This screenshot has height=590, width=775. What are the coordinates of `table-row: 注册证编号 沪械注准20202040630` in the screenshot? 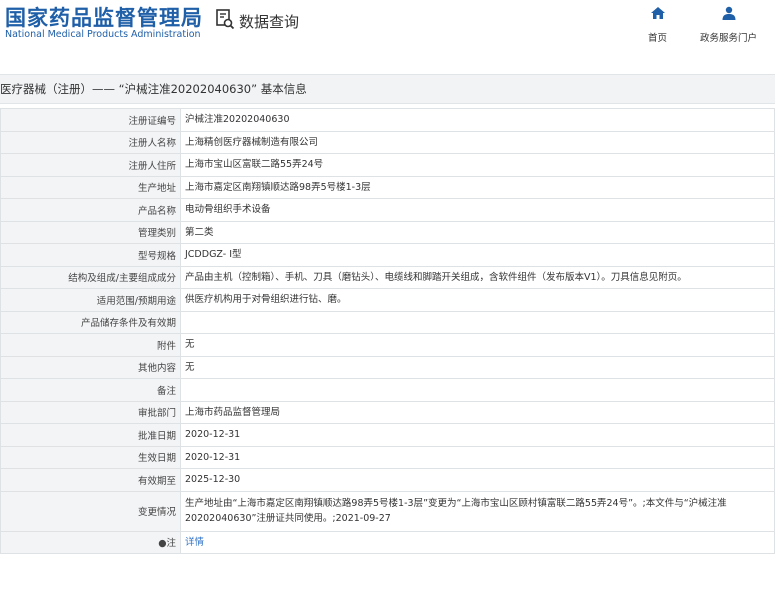 It's located at (387, 120).